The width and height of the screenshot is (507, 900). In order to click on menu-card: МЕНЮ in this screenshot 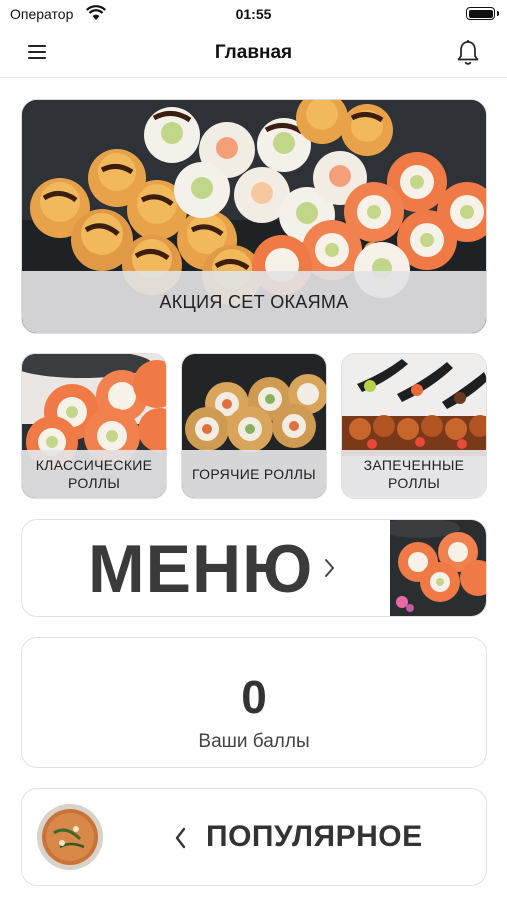, I will do `click(254, 568)`.